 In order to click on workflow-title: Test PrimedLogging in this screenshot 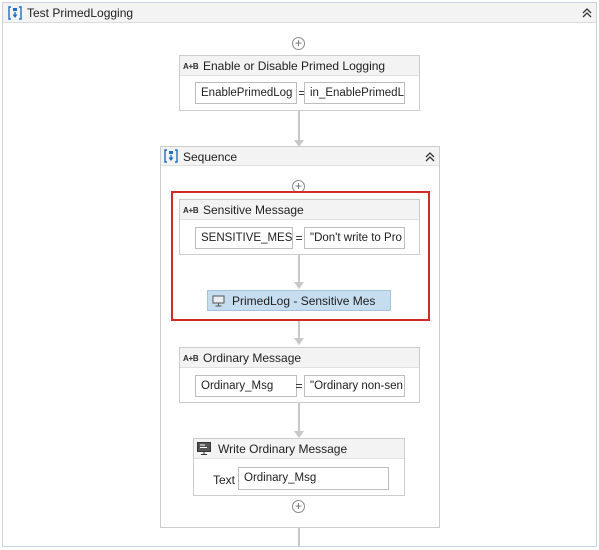, I will do `click(80, 13)`.